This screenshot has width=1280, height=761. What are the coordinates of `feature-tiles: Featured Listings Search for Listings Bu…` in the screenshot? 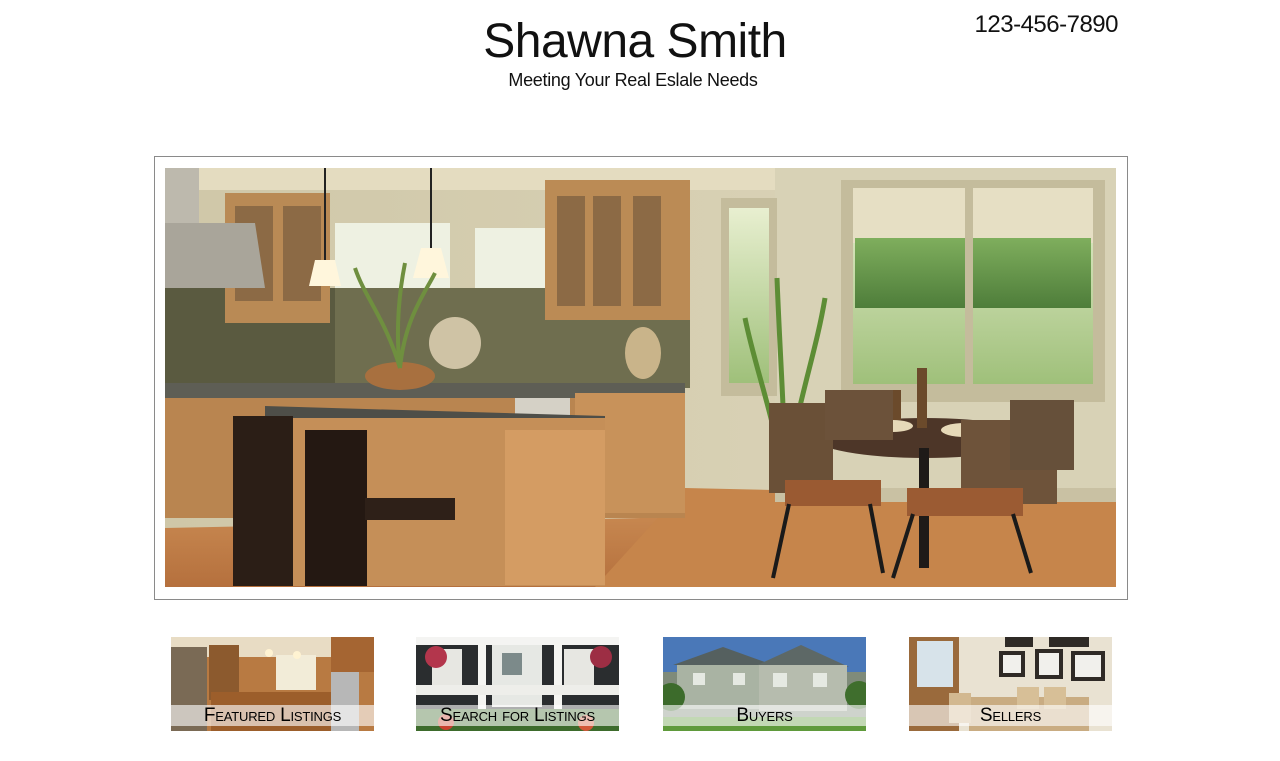 It's located at (640, 684).